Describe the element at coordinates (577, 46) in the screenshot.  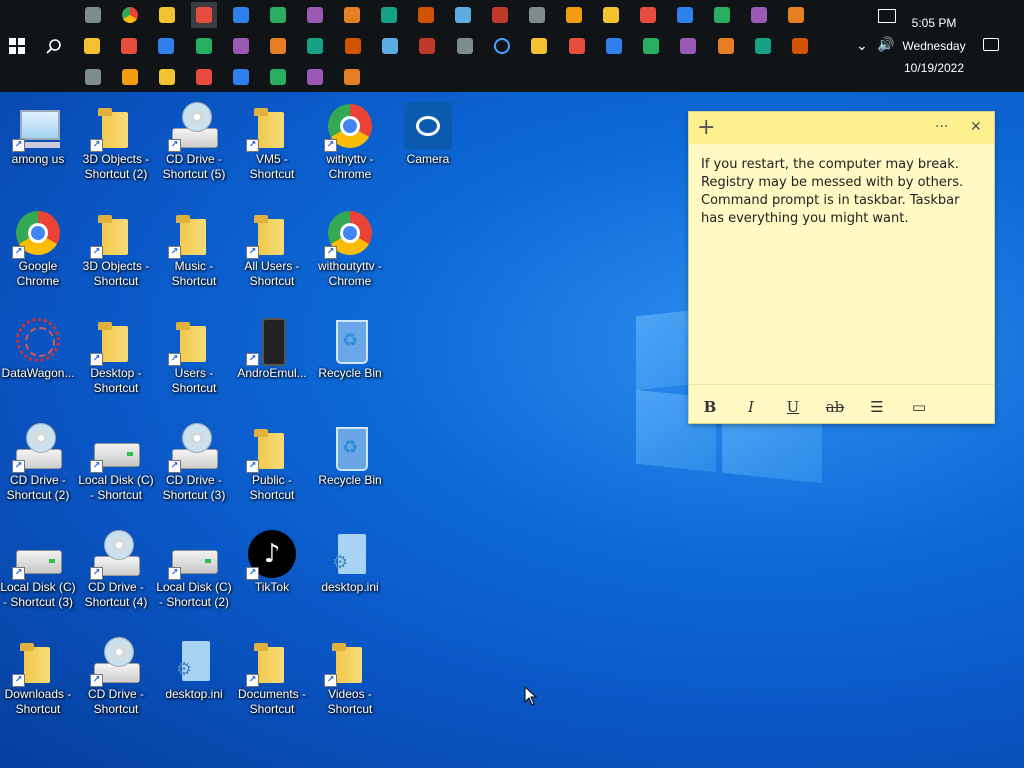
I see `camera-taskbar-button` at that location.